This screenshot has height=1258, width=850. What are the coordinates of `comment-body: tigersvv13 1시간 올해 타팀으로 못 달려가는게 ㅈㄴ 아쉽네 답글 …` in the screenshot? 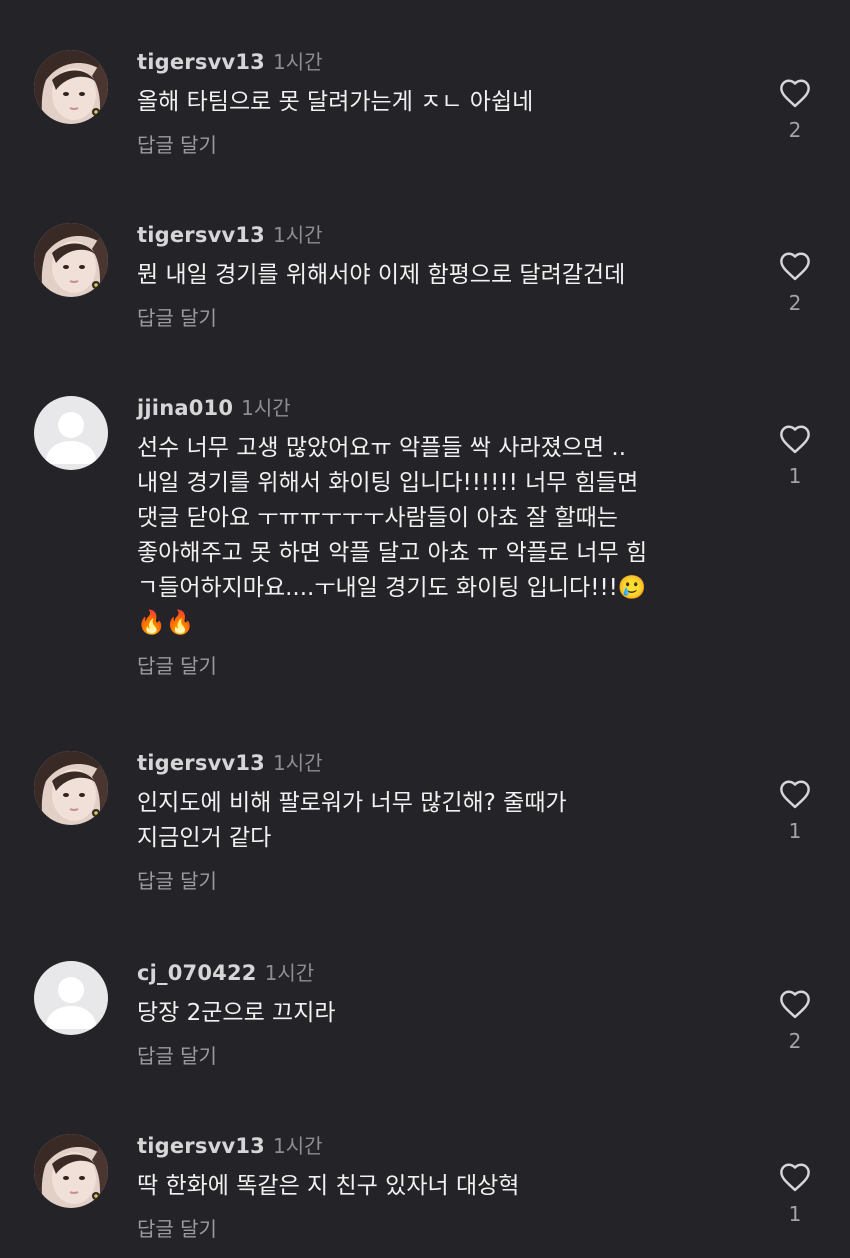 It's located at (442, 102).